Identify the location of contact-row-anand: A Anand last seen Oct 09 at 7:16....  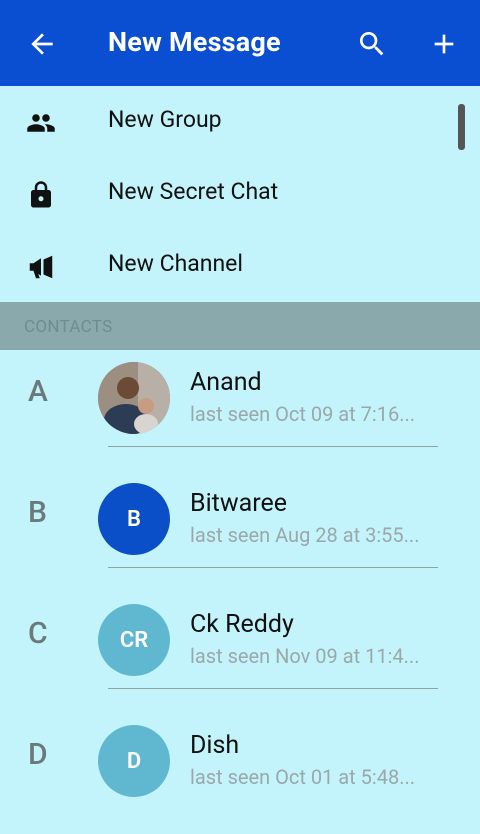
(240, 410).